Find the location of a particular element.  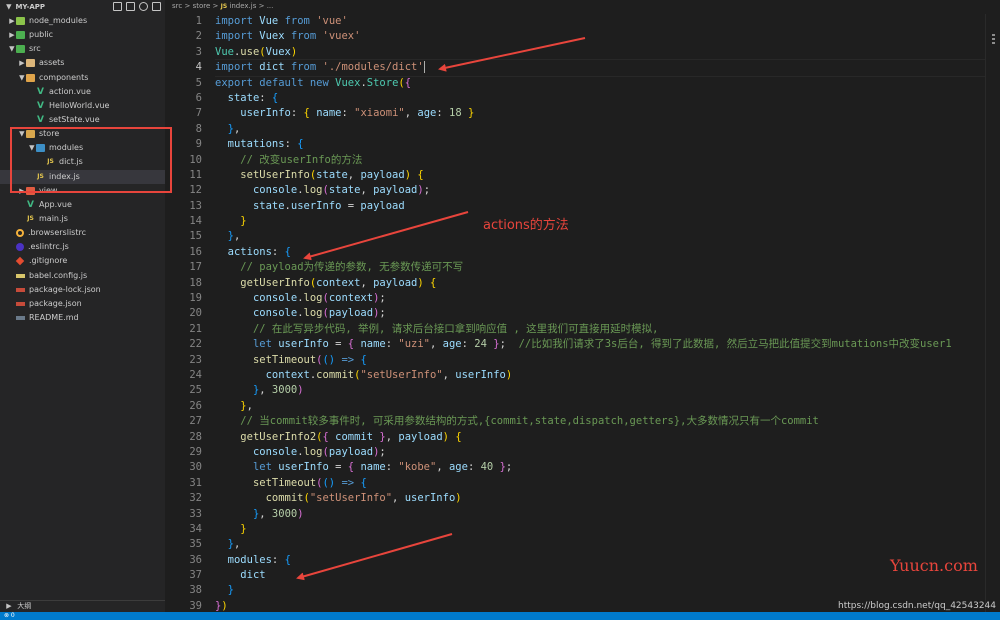

code-line: getUserInfo2({ commit }, payload) { is located at coordinates (607, 437).